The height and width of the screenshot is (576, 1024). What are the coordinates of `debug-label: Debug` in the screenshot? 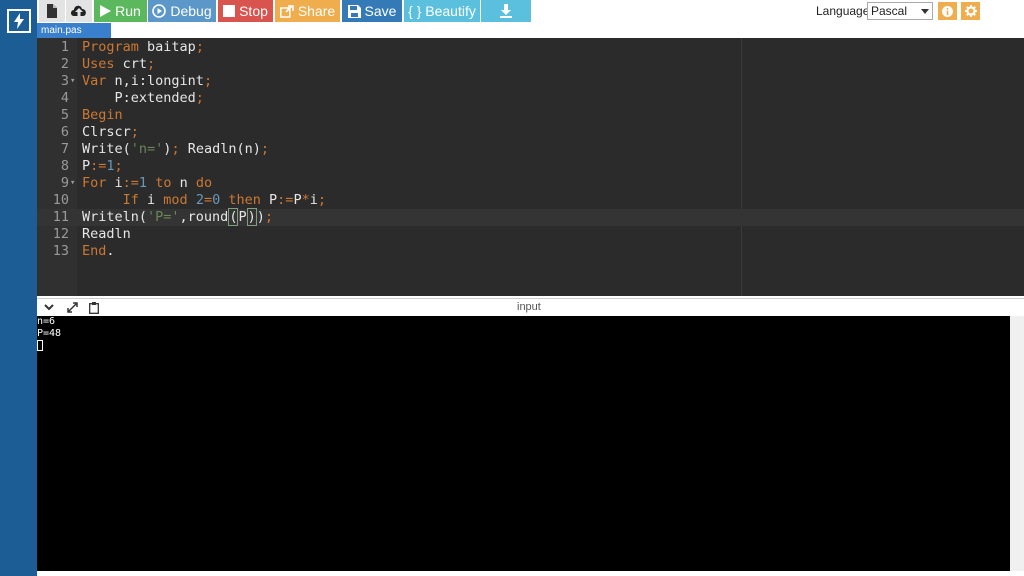 It's located at (191, 11).